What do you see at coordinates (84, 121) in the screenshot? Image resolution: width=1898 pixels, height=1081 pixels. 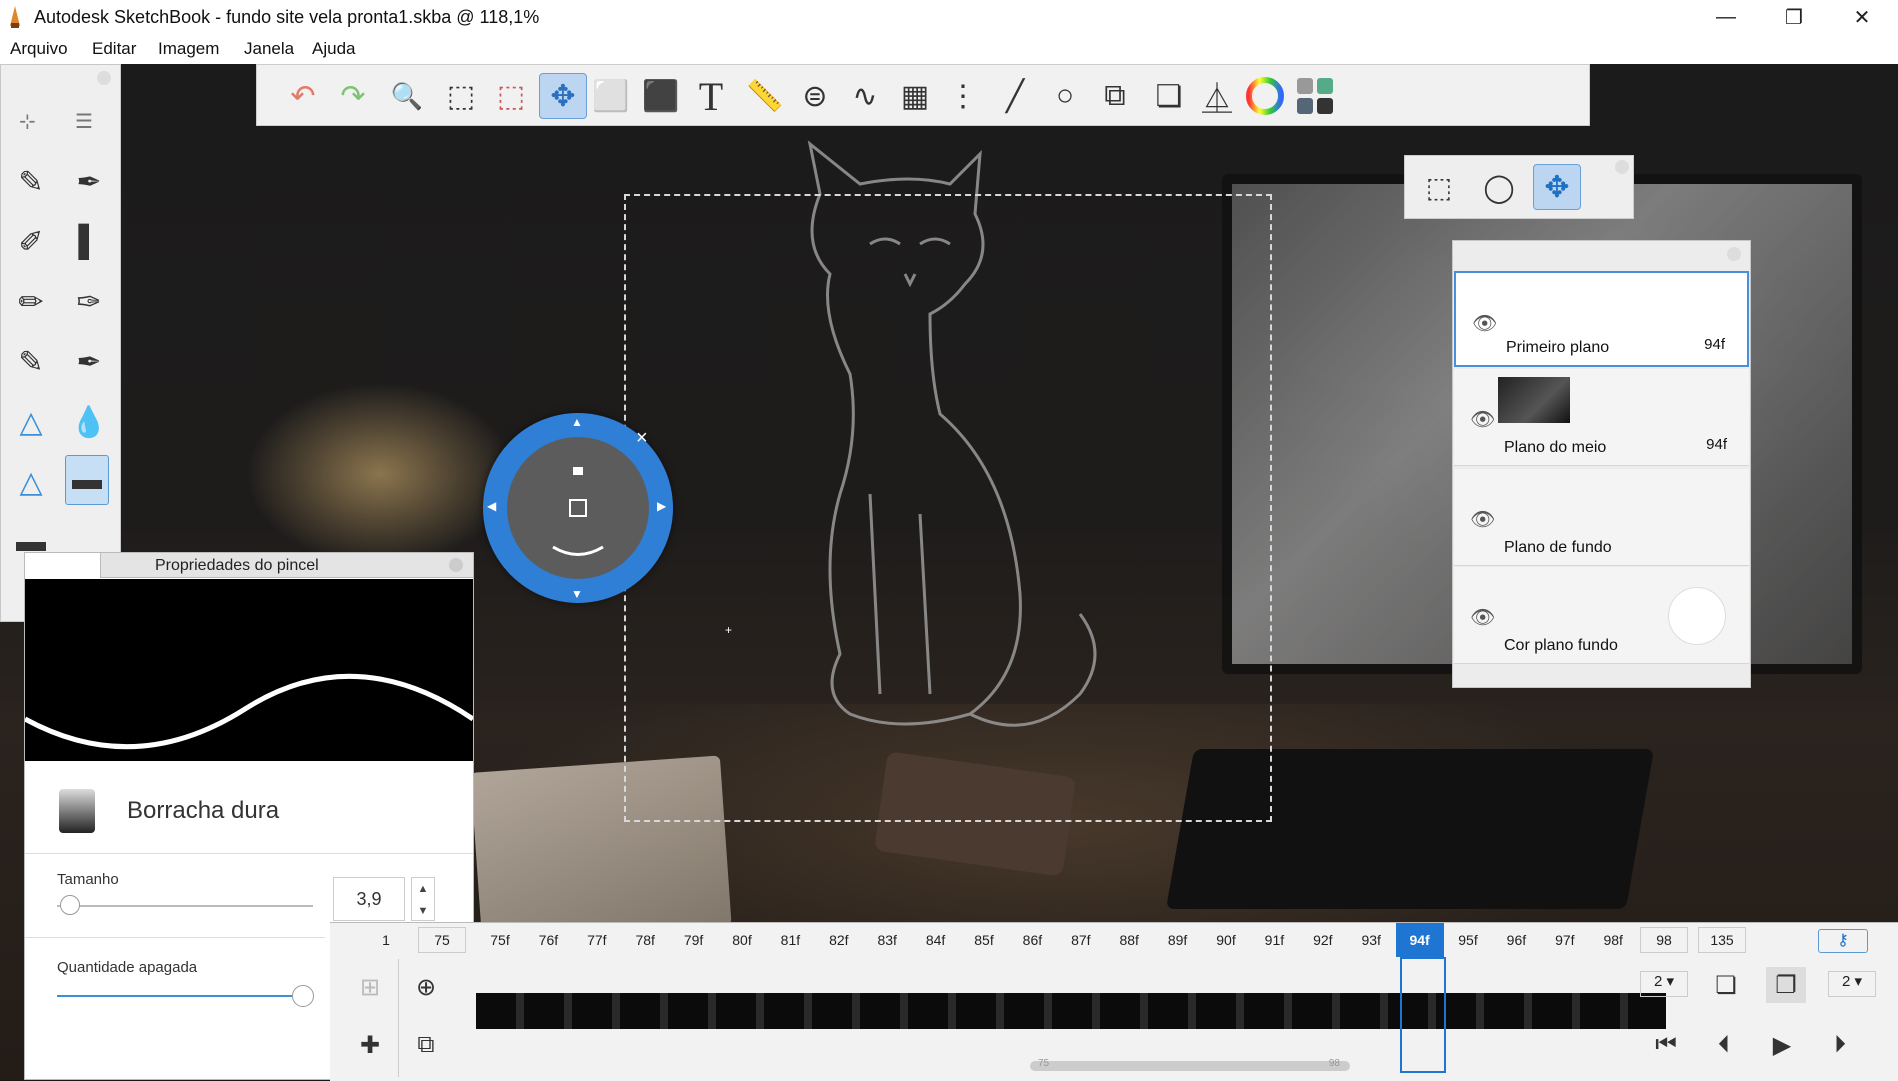 I see `brush-list-icon: ☰` at bounding box center [84, 121].